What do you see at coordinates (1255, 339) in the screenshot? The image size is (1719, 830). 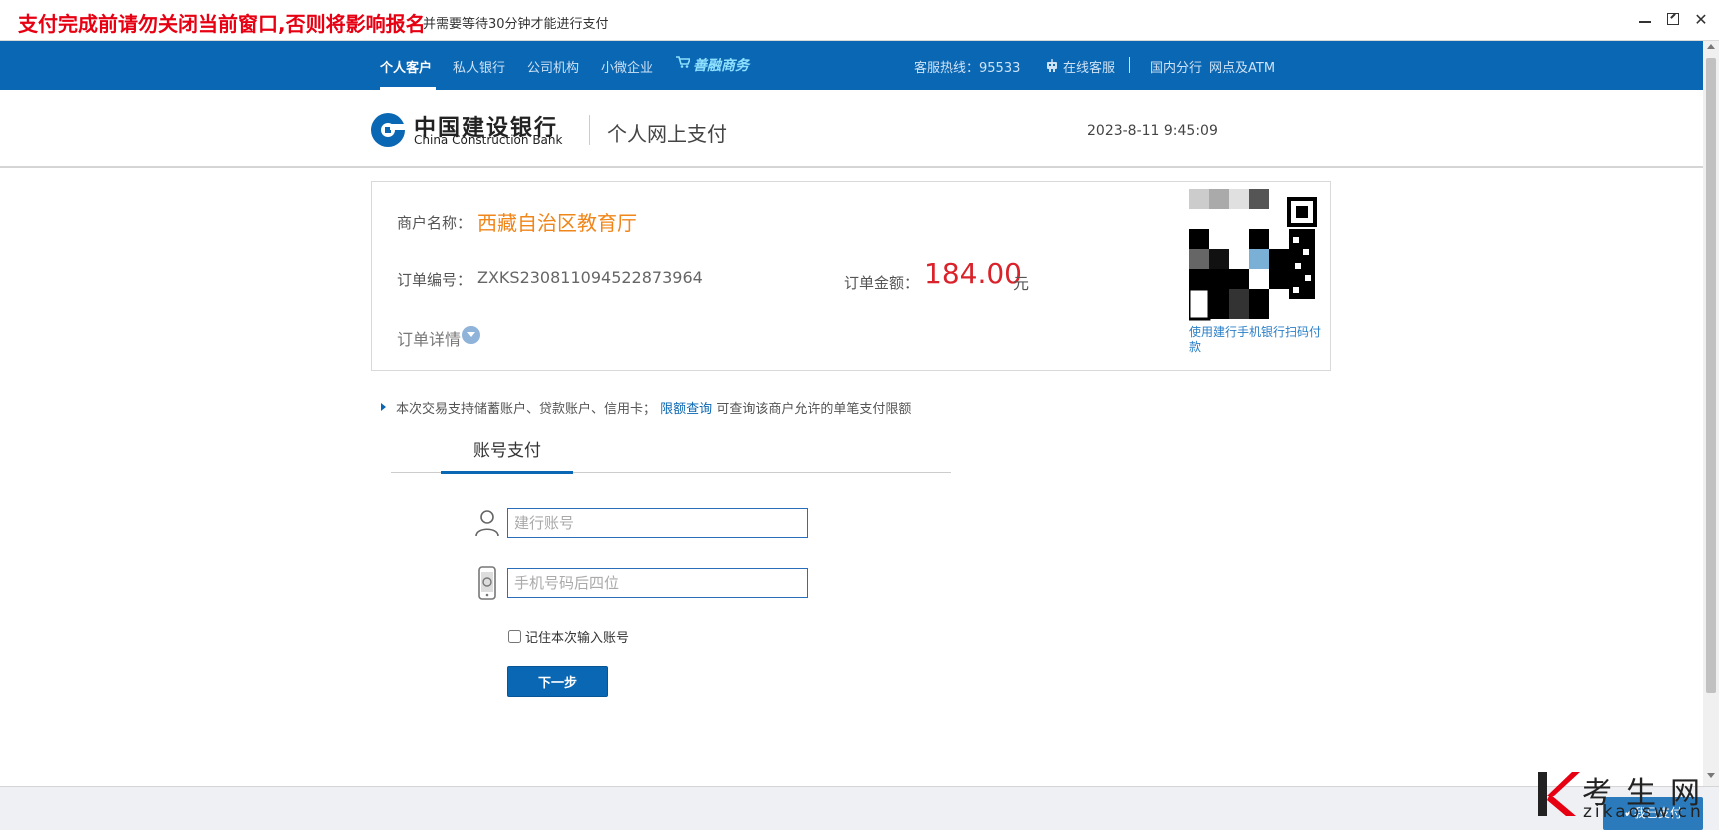 I see `qr-caption: 使用建行手机银行扫码付款` at bounding box center [1255, 339].